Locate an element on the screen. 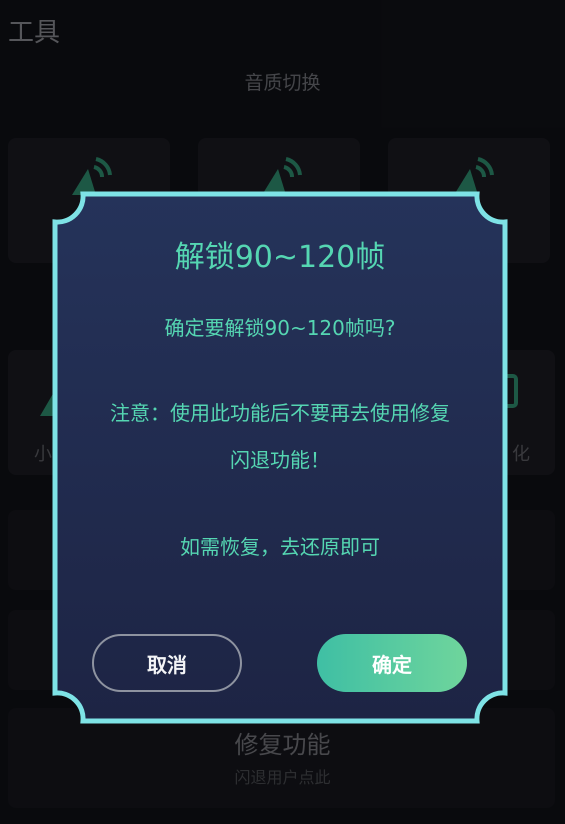  dialog-note-line-2: 闪退功能！ is located at coordinates (280, 460).